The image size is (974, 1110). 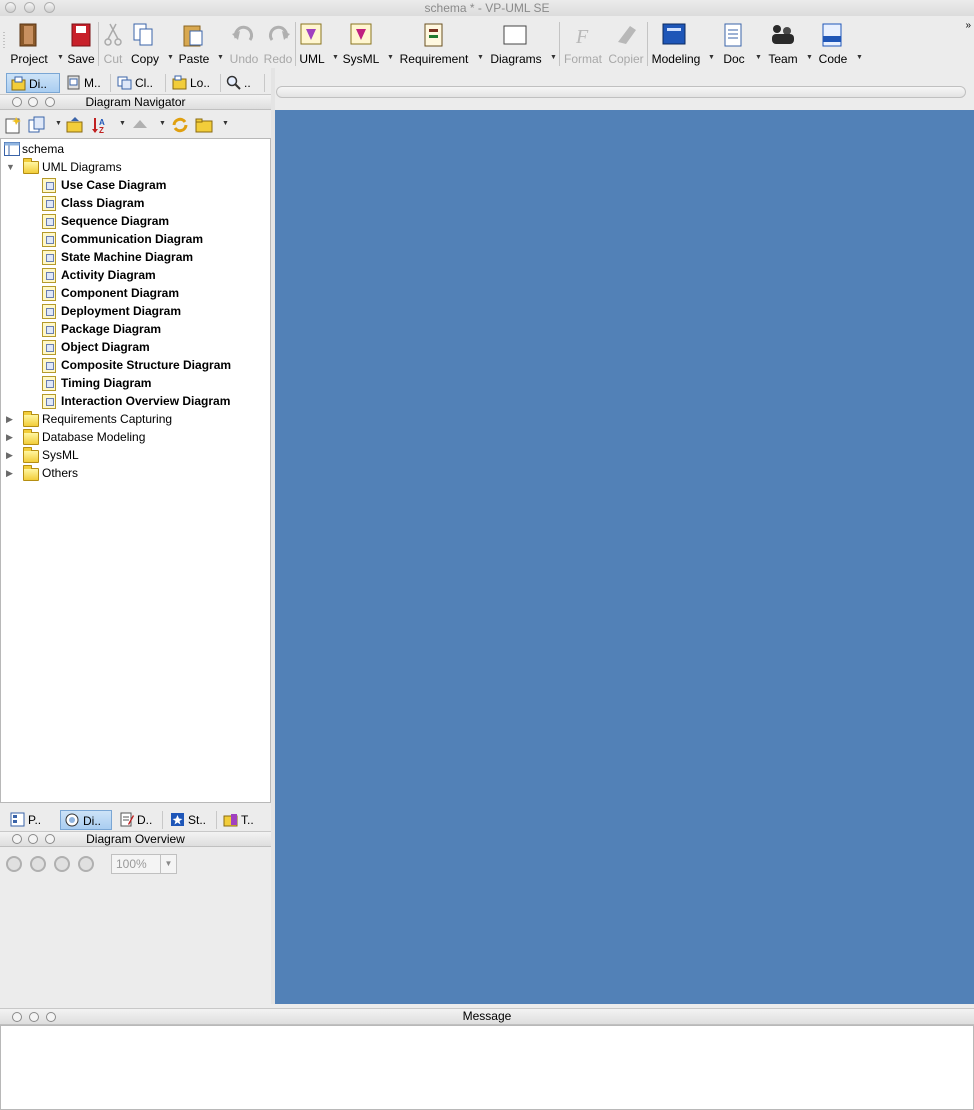 I want to click on uml-dropdown-arrow: ▼, so click(x=335, y=58).